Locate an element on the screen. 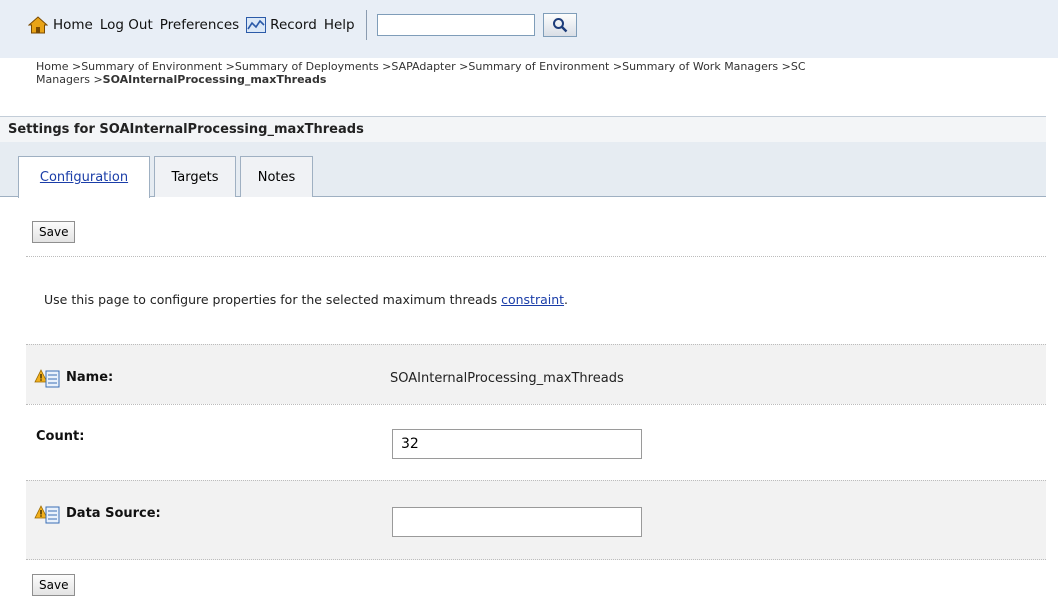 This screenshot has width=1058, height=612. home-link: Home is located at coordinates (60, 25).